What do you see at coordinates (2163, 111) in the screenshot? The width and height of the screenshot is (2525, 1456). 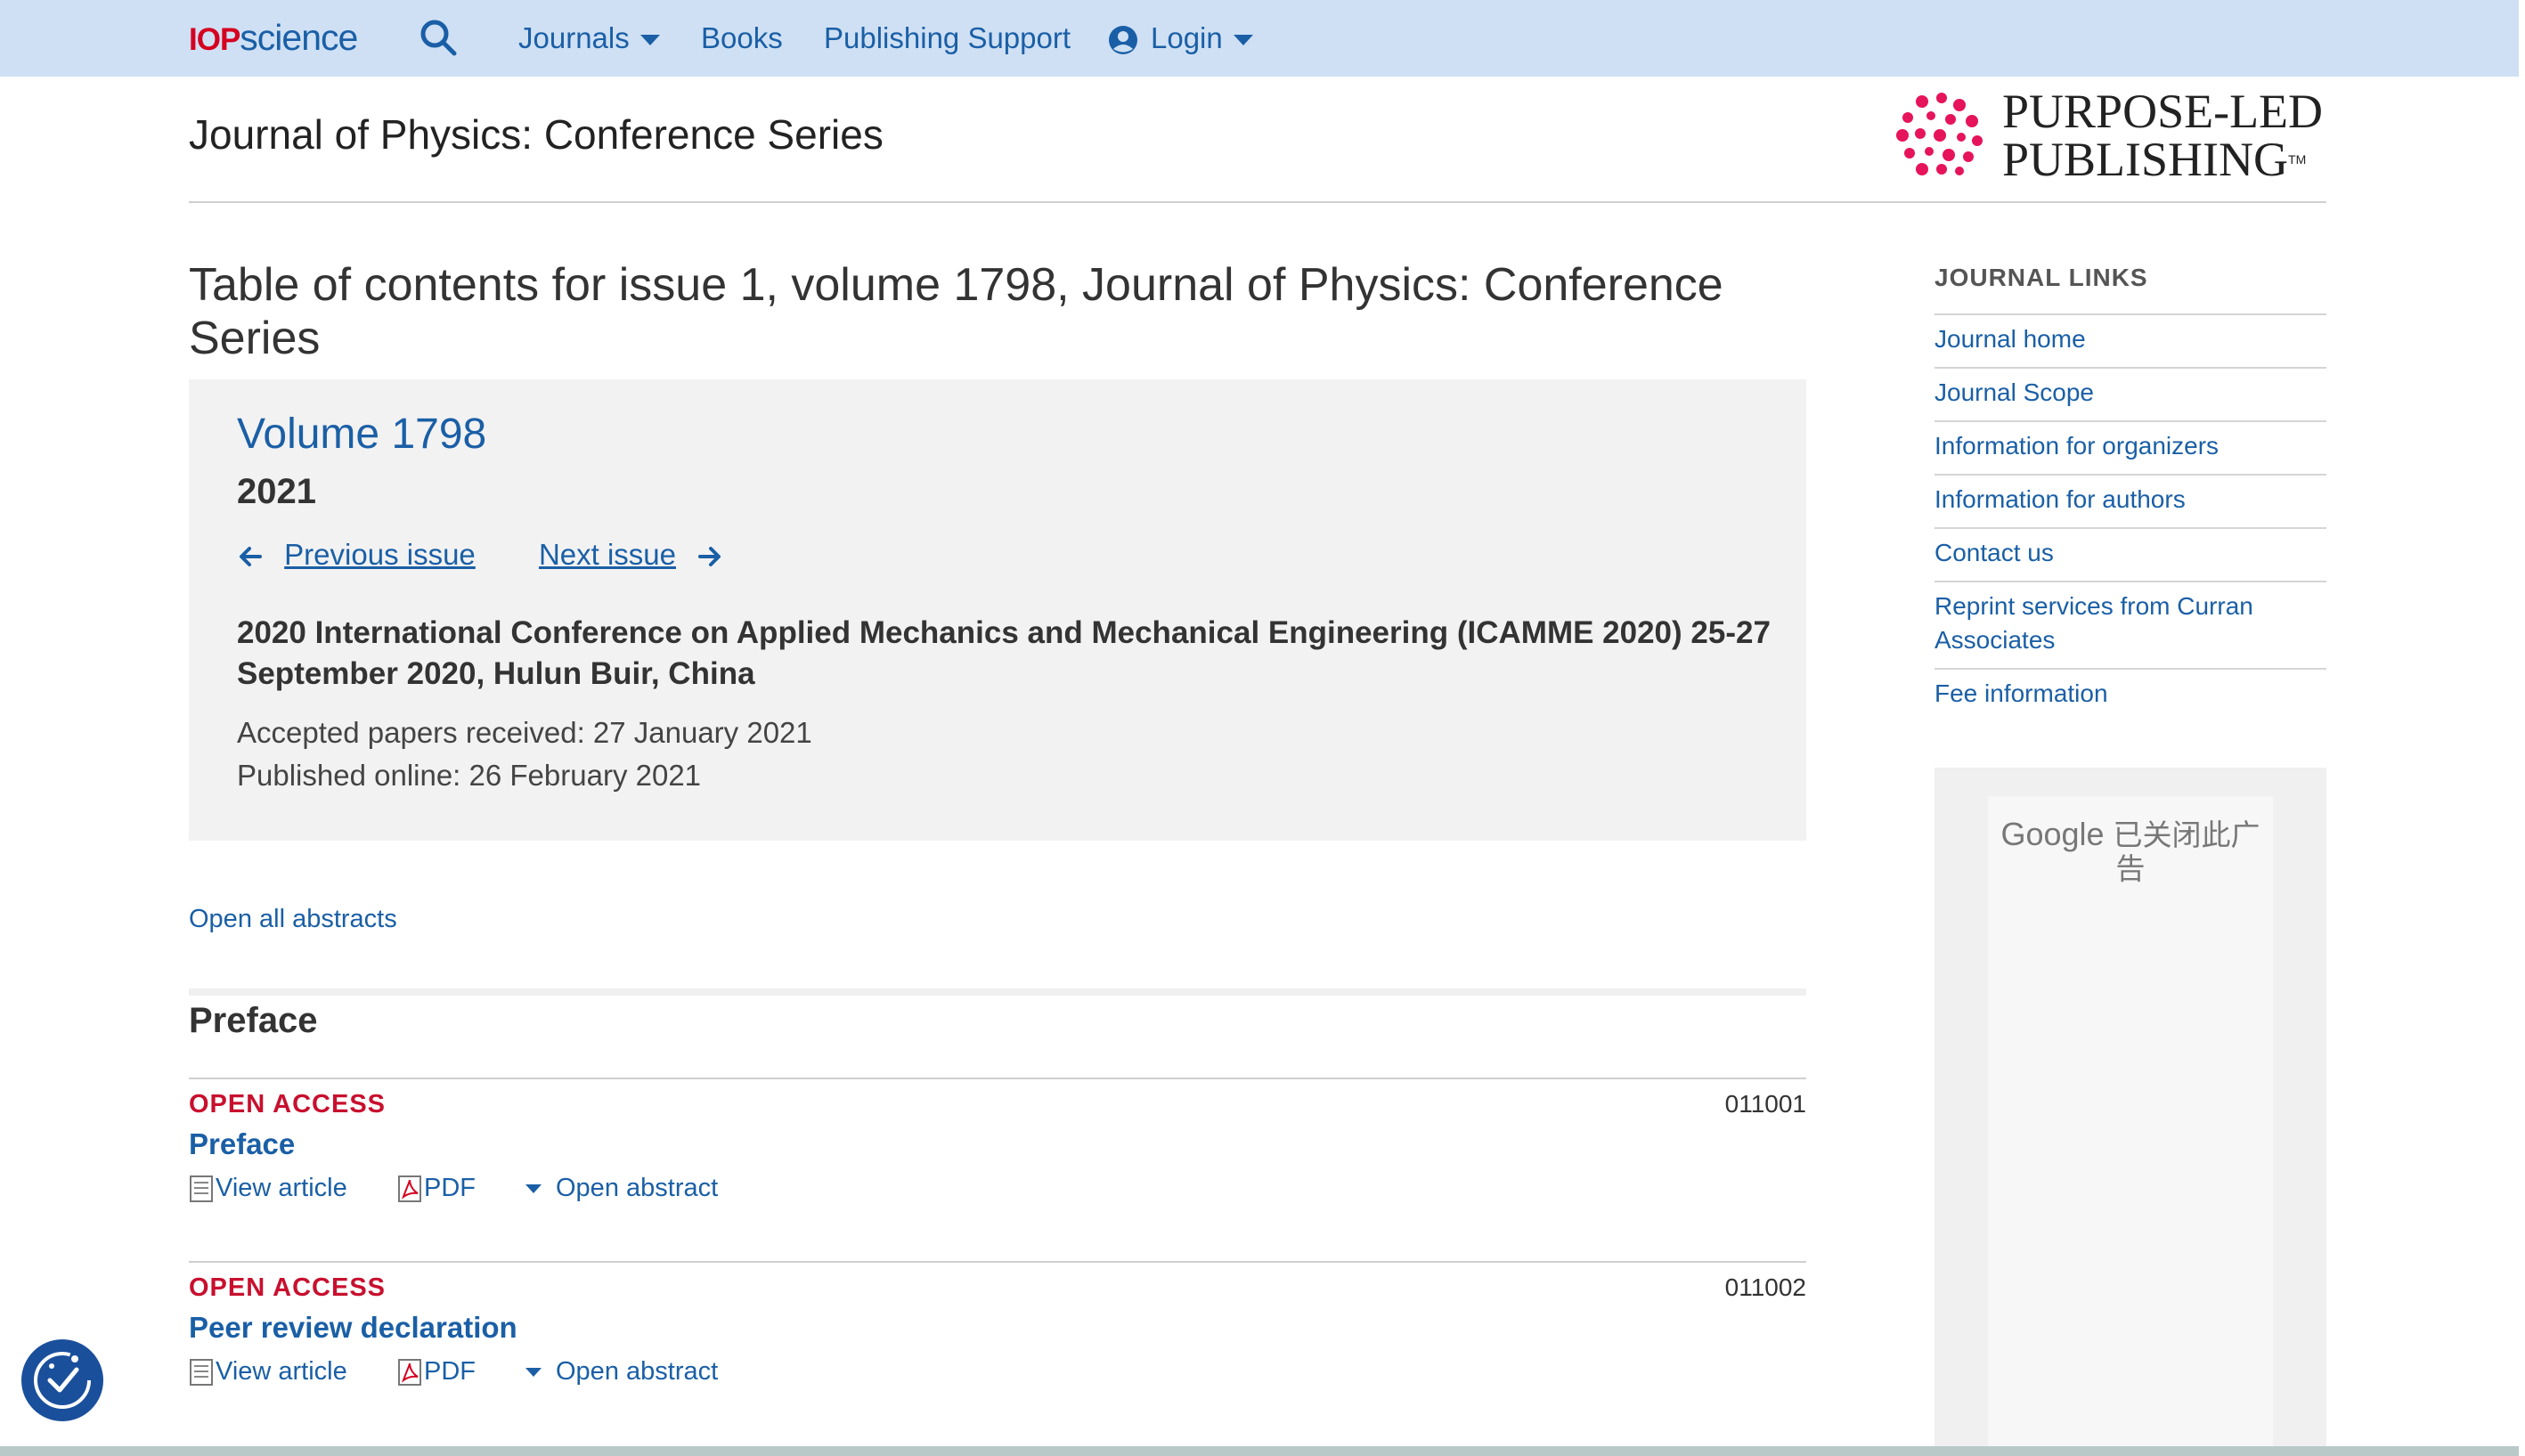 I see `ppl-line1: PURPOSE-LED` at bounding box center [2163, 111].